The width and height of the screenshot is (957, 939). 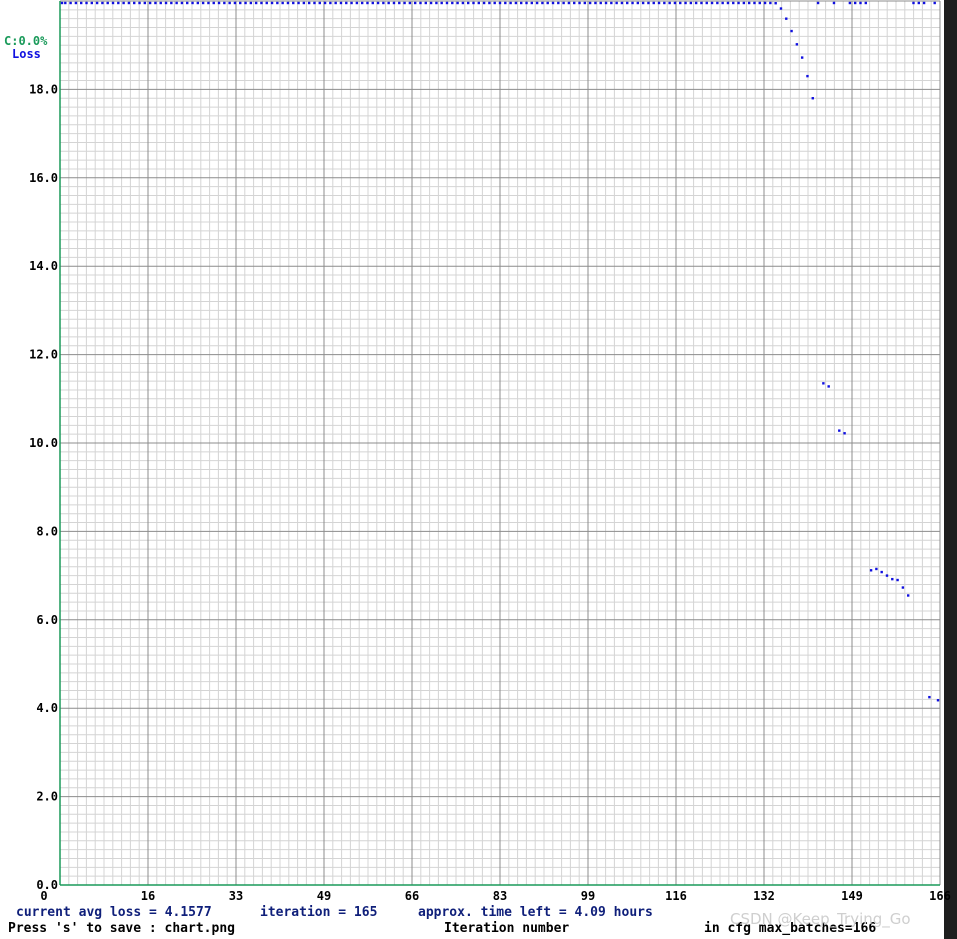 I want to click on y-tick-label: 0.0, so click(x=47, y=885).